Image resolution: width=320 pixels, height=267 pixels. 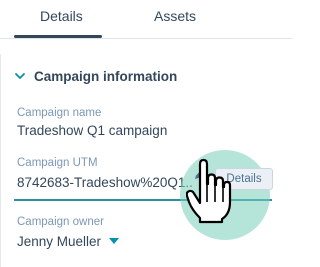 I want to click on campaign-owner-label: Campaign owner, so click(x=60, y=222).